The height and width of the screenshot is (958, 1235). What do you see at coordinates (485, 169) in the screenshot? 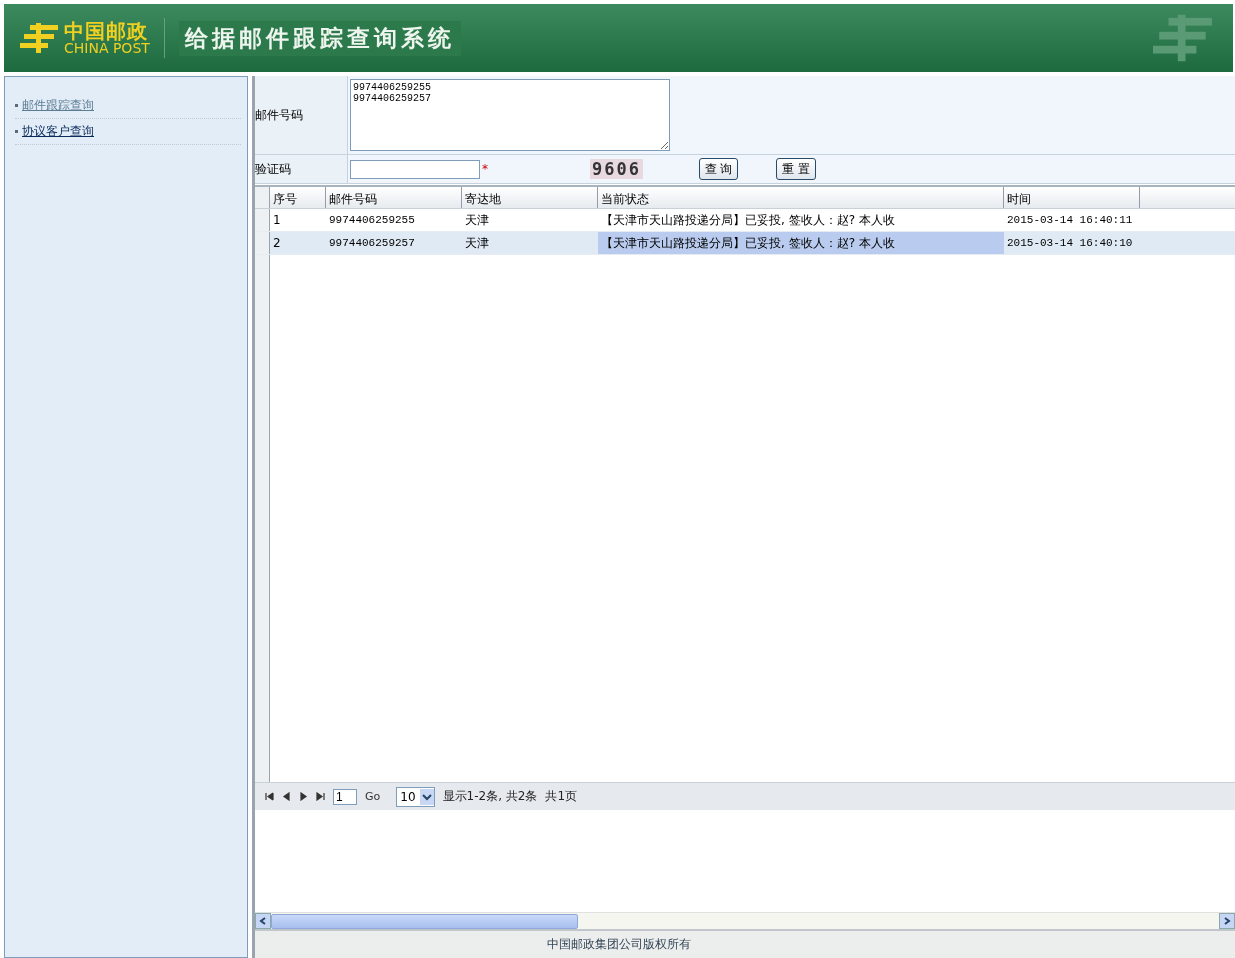
I see `required-mark: *` at bounding box center [485, 169].